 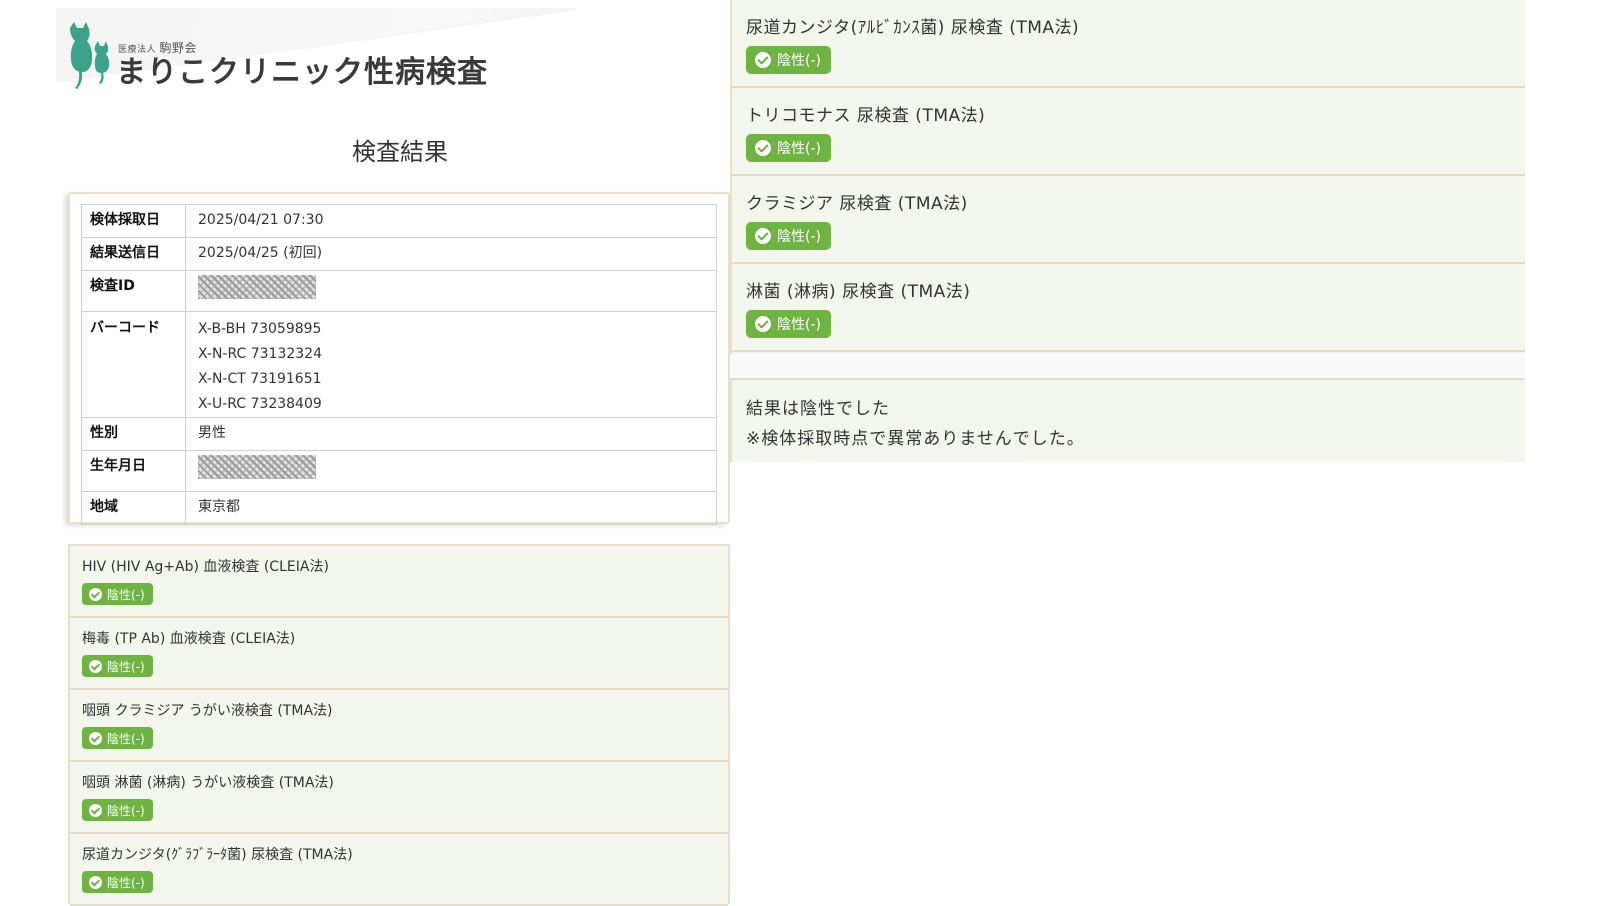 What do you see at coordinates (133, 364) in the screenshot?
I see `barcode-label: バーコード` at bounding box center [133, 364].